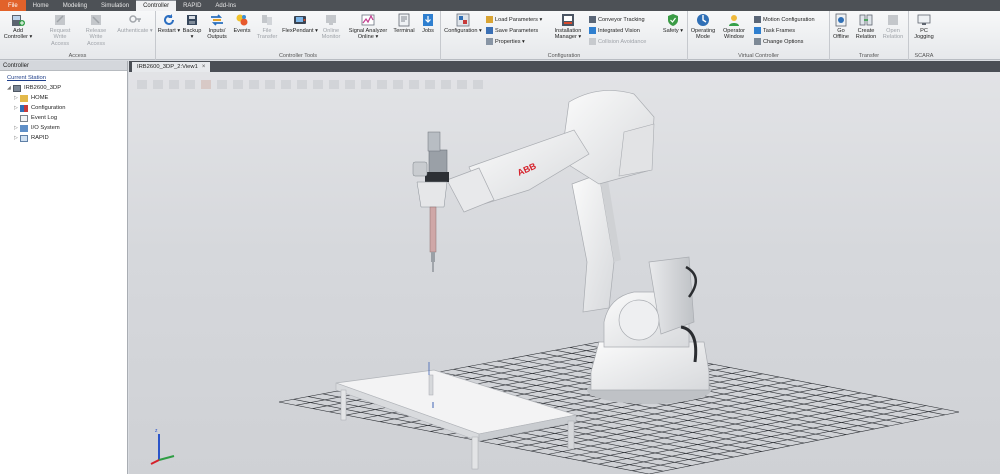 This screenshot has height=474, width=1000. What do you see at coordinates (893, 20) in the screenshot?
I see `open-relation-icon` at bounding box center [893, 20].